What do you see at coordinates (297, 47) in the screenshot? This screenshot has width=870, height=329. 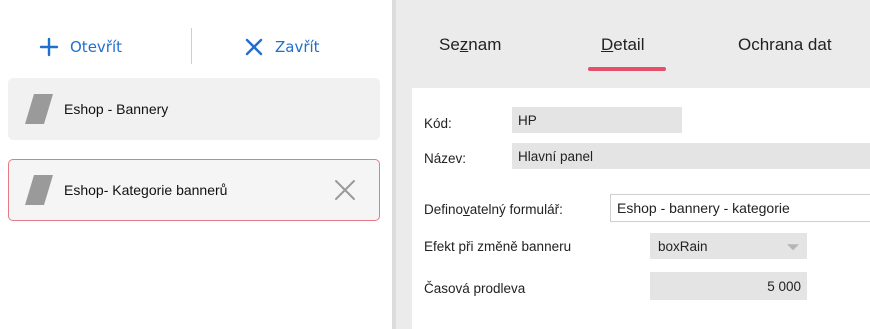 I see `close-button-label: Zavřít` at bounding box center [297, 47].